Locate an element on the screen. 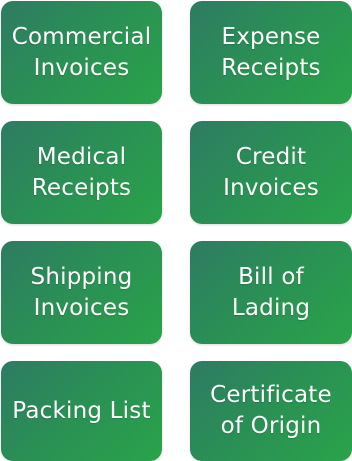 The image size is (352, 461). tile-credit-invoices: Credit Invoices is located at coordinates (271, 172).